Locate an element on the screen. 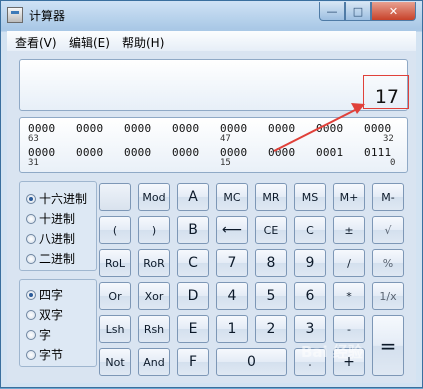 The width and height of the screenshot is (423, 389). sqrt-key: √ is located at coordinates (388, 230).